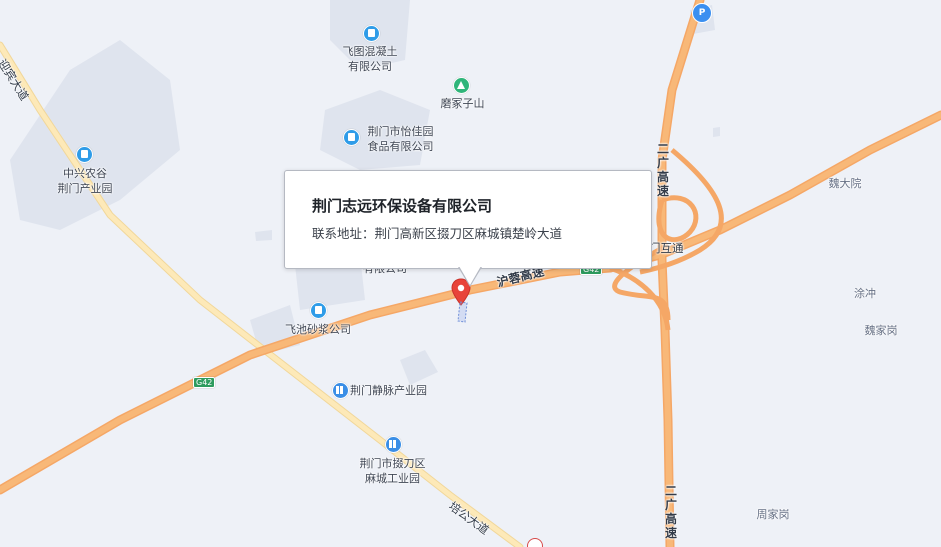 Image resolution: width=941 pixels, height=547 pixels. I want to click on poi-zhongxing-line2: 荆门产业园, so click(85, 188).